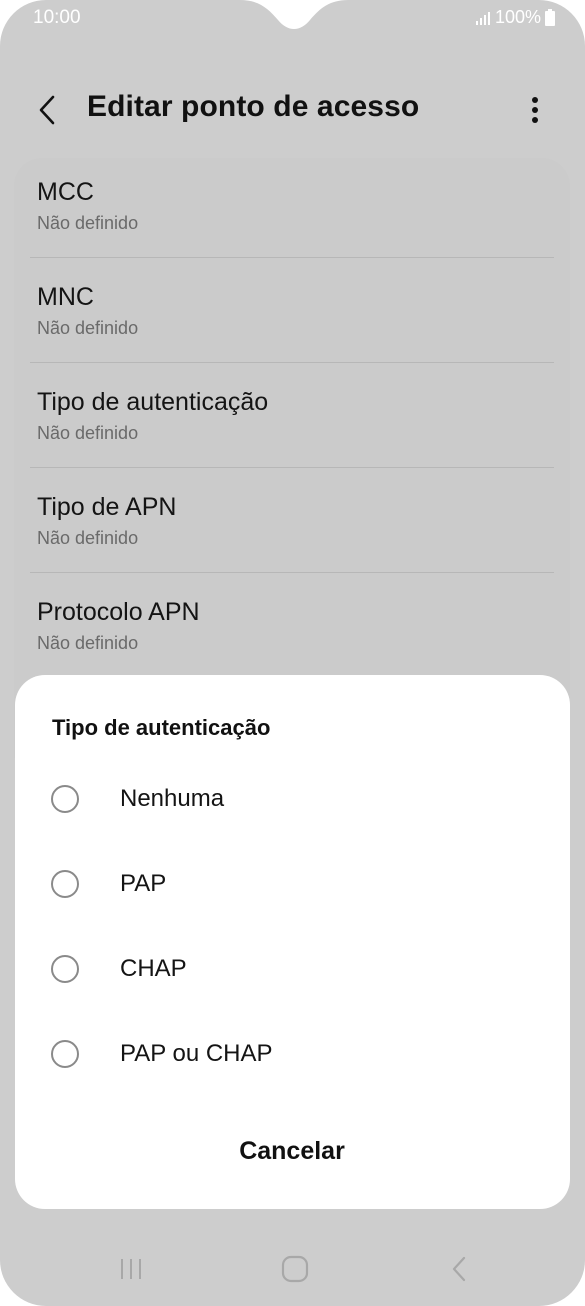 The height and width of the screenshot is (1306, 585). What do you see at coordinates (292, 420) in the screenshot?
I see `setting-item-auth-type: Tipo de autenticação Não definido` at bounding box center [292, 420].